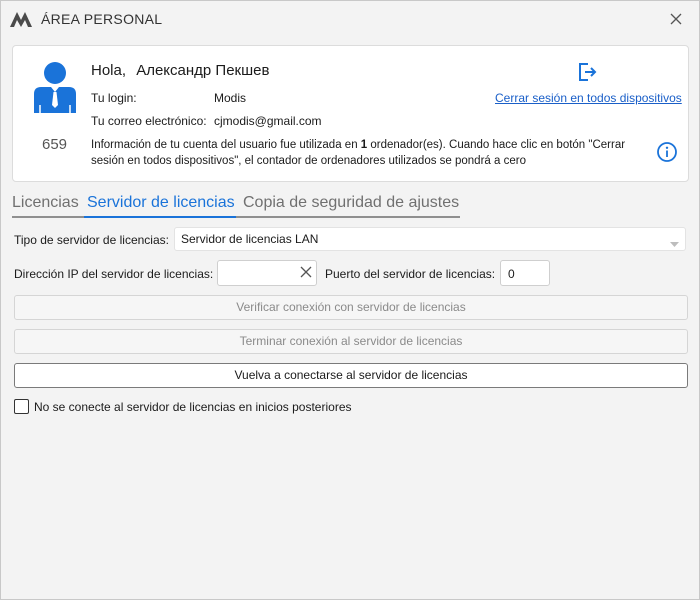 The height and width of the screenshot is (600, 700). I want to click on tab-settings-backup: Copia de seguridad de ajustes, so click(351, 203).